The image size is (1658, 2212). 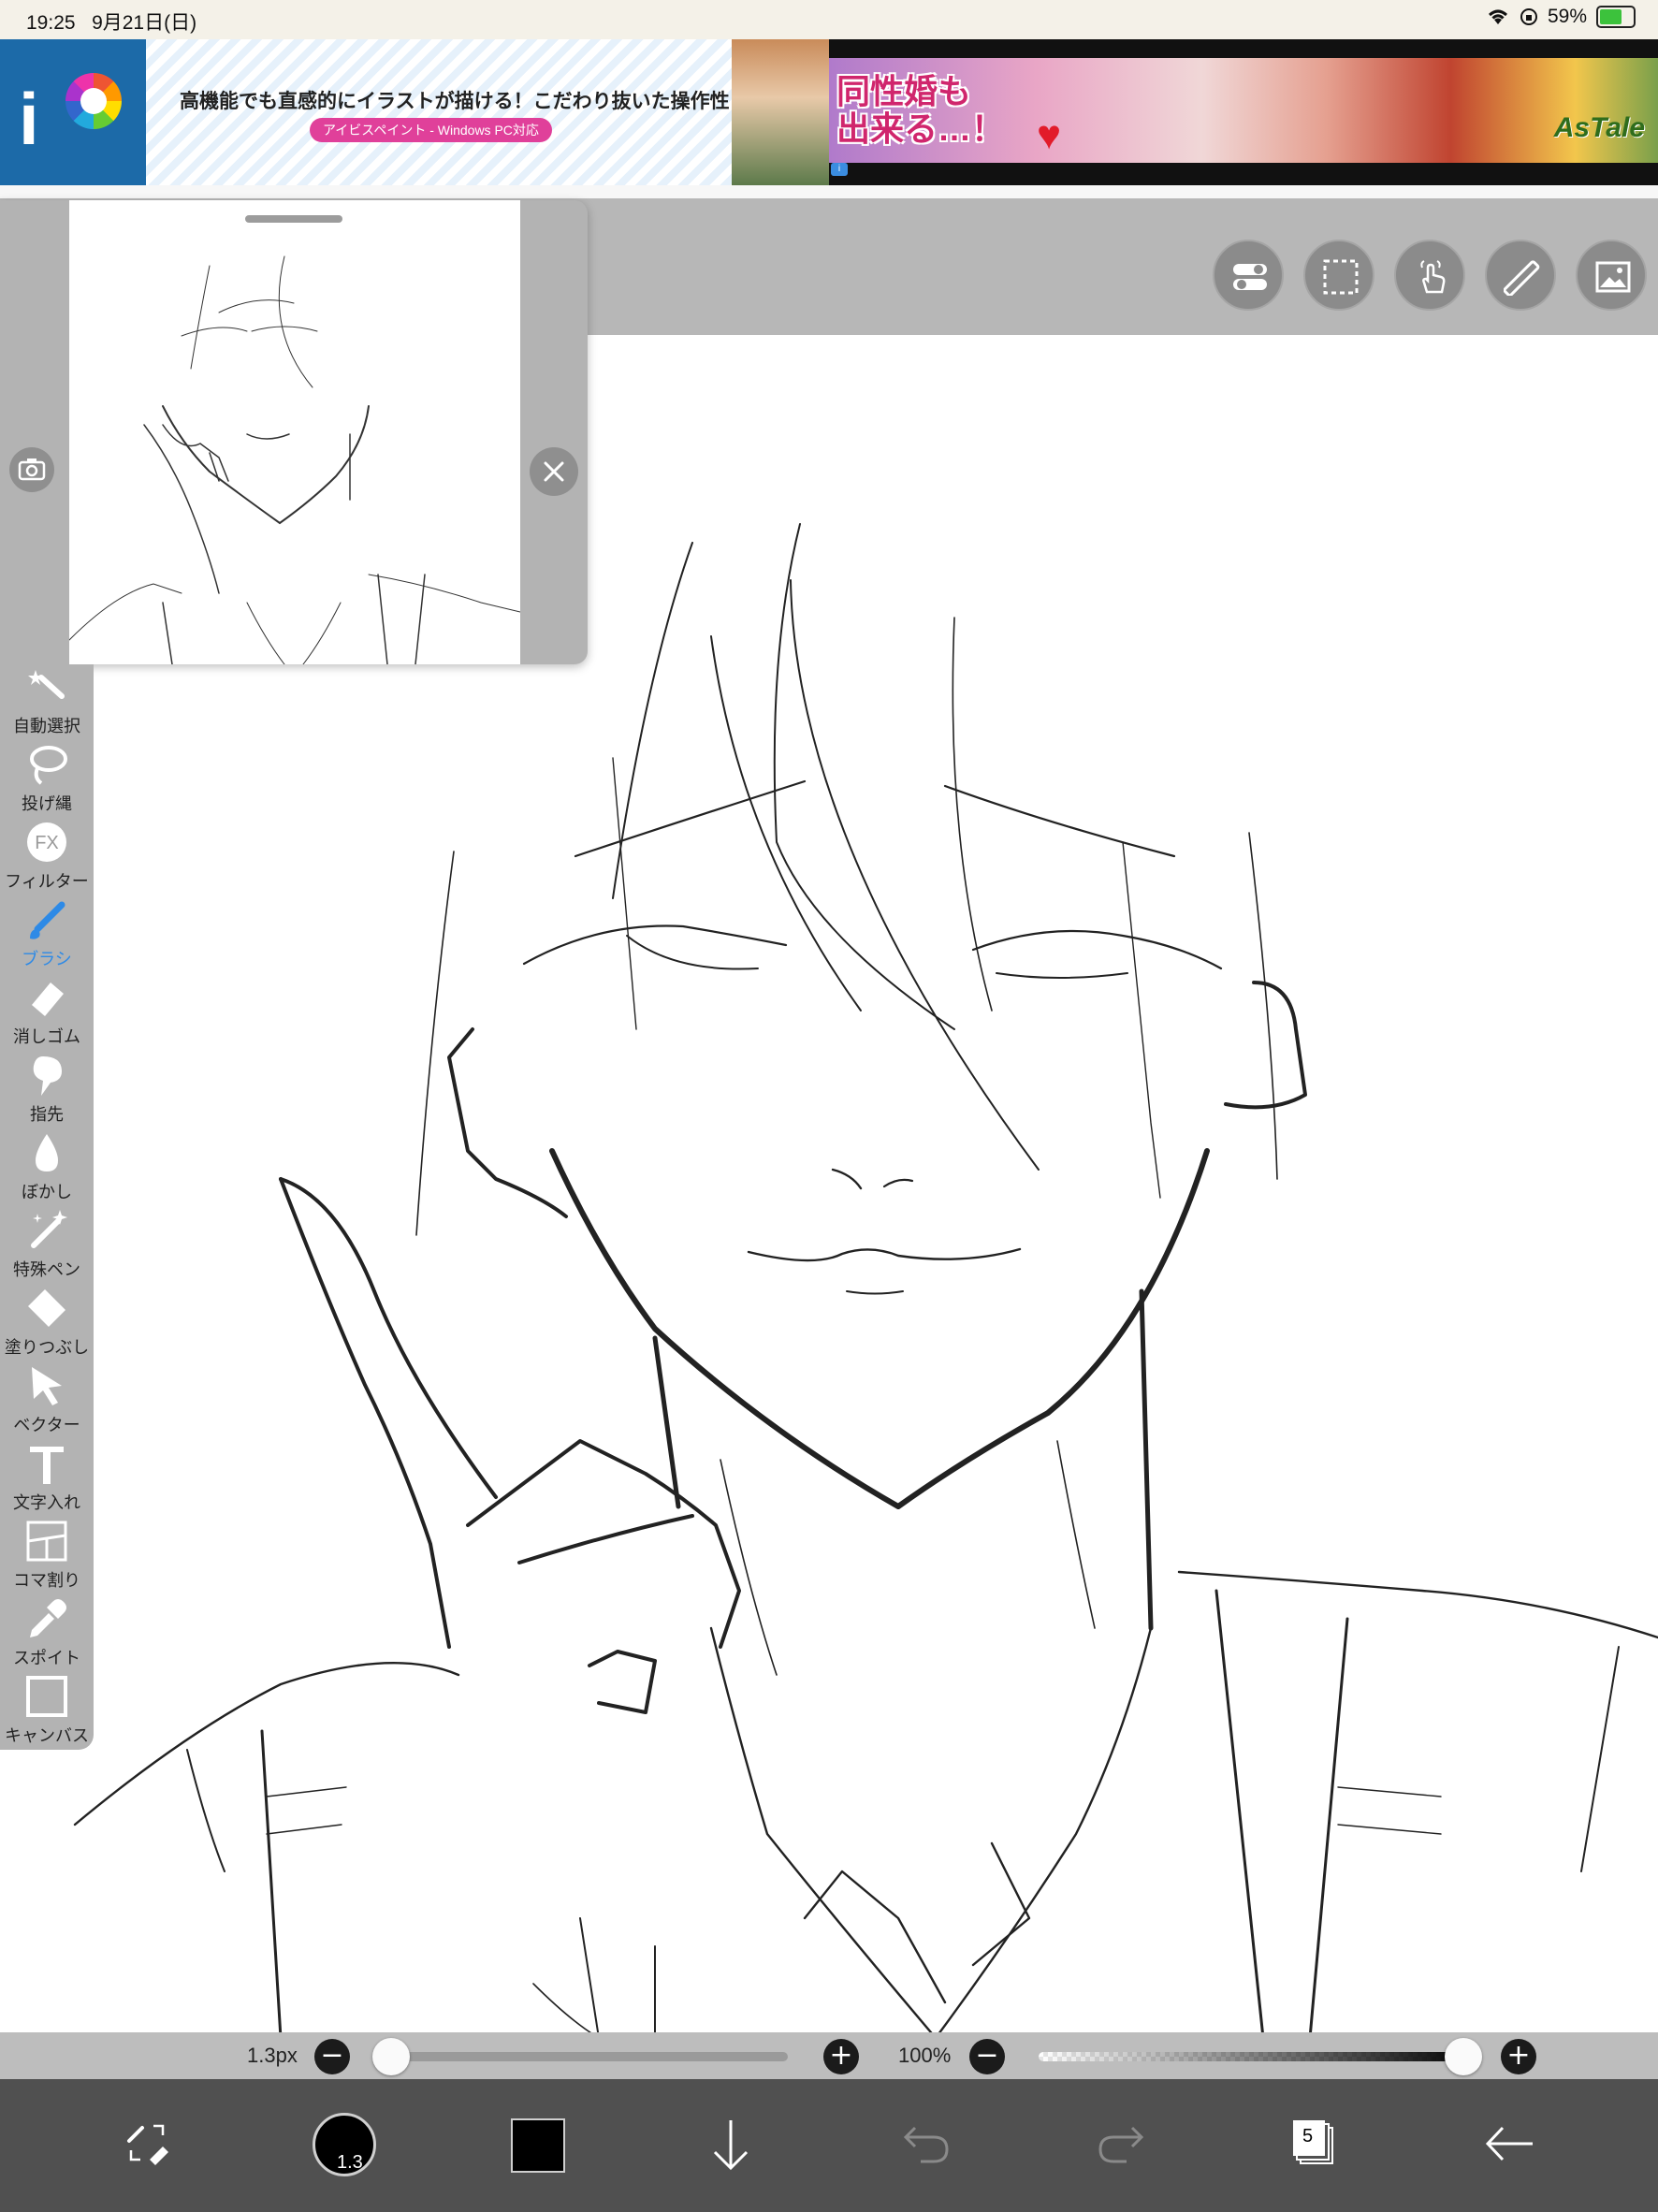 What do you see at coordinates (1308, 2136) in the screenshot?
I see `layer-count: 5` at bounding box center [1308, 2136].